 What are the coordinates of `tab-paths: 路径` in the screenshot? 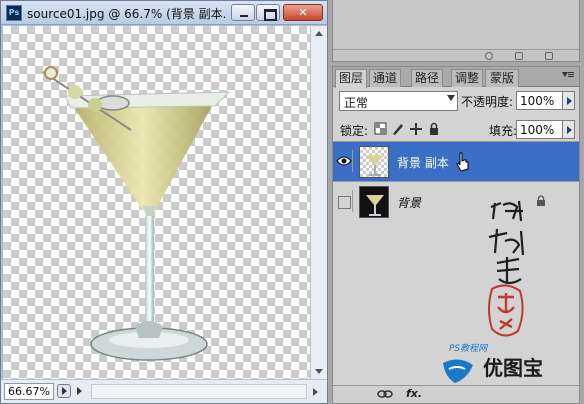 It's located at (427, 78).